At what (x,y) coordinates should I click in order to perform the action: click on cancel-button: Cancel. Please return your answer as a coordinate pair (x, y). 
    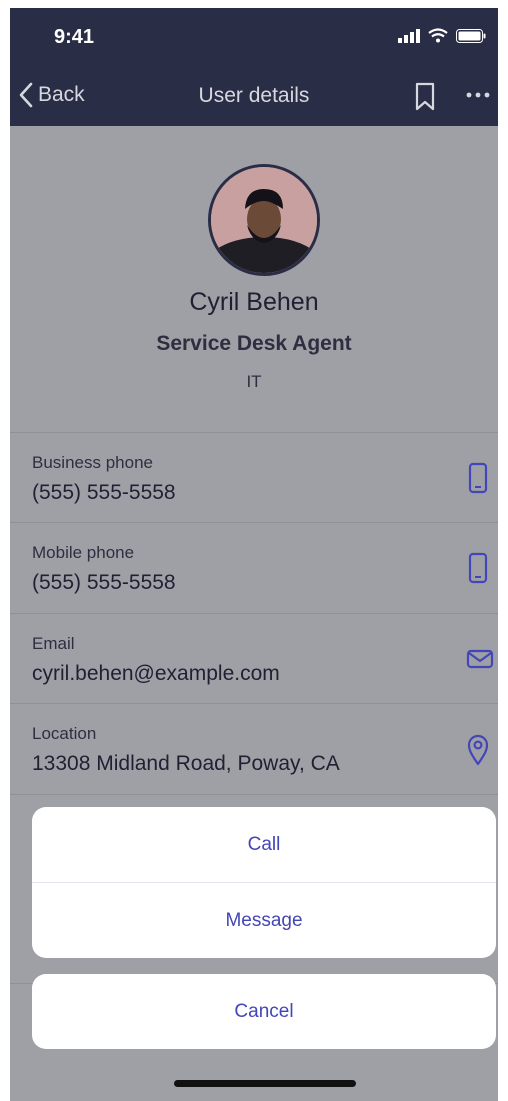
    Looking at the image, I should click on (264, 1011).